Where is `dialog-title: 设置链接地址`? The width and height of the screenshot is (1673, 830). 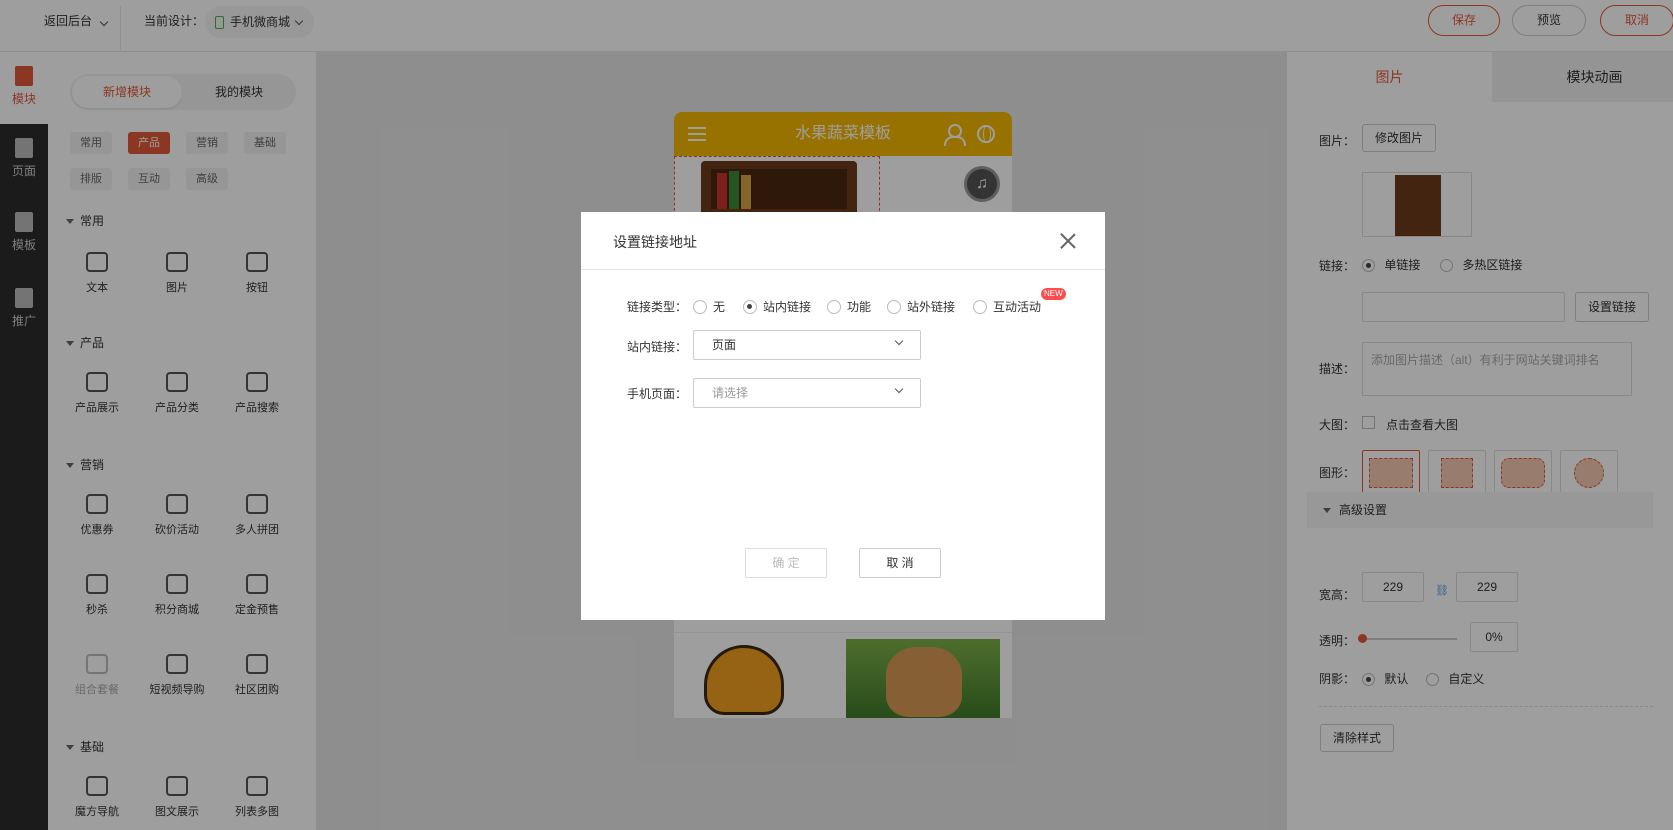 dialog-title: 设置链接地址 is located at coordinates (655, 242).